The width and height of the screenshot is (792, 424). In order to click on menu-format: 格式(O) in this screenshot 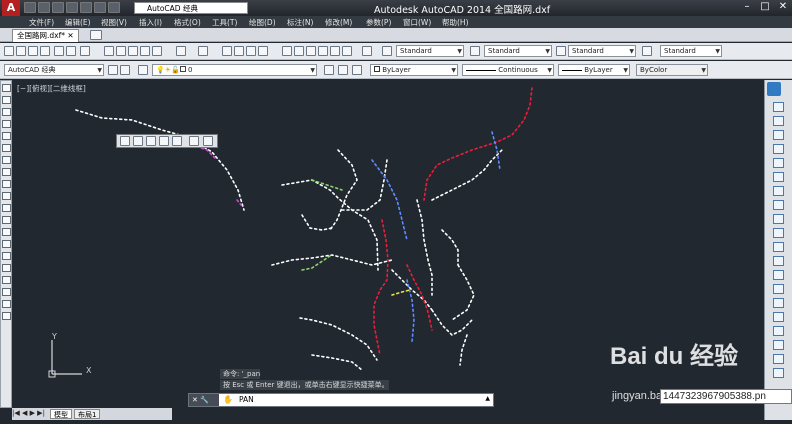, I will do `click(187, 22)`.